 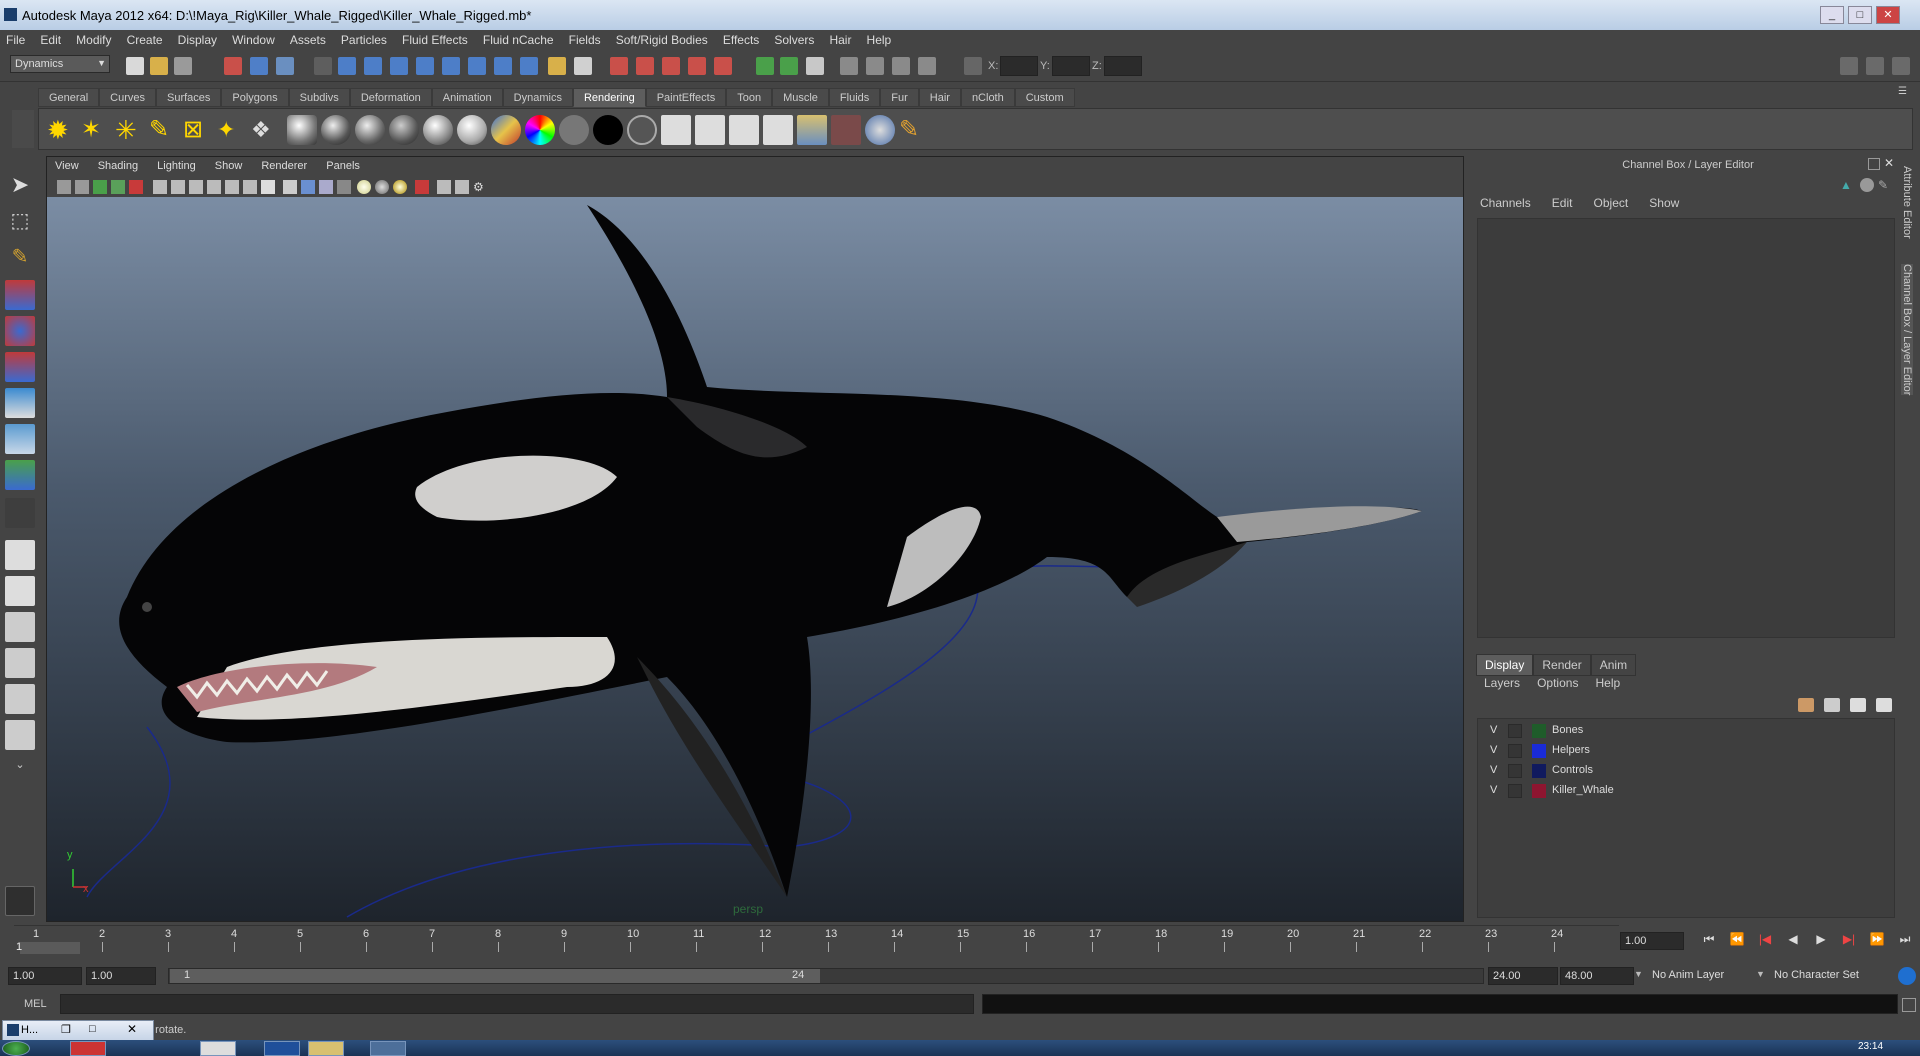 I want to click on step-back-frame-icon: |◀, so click(x=1765, y=941).